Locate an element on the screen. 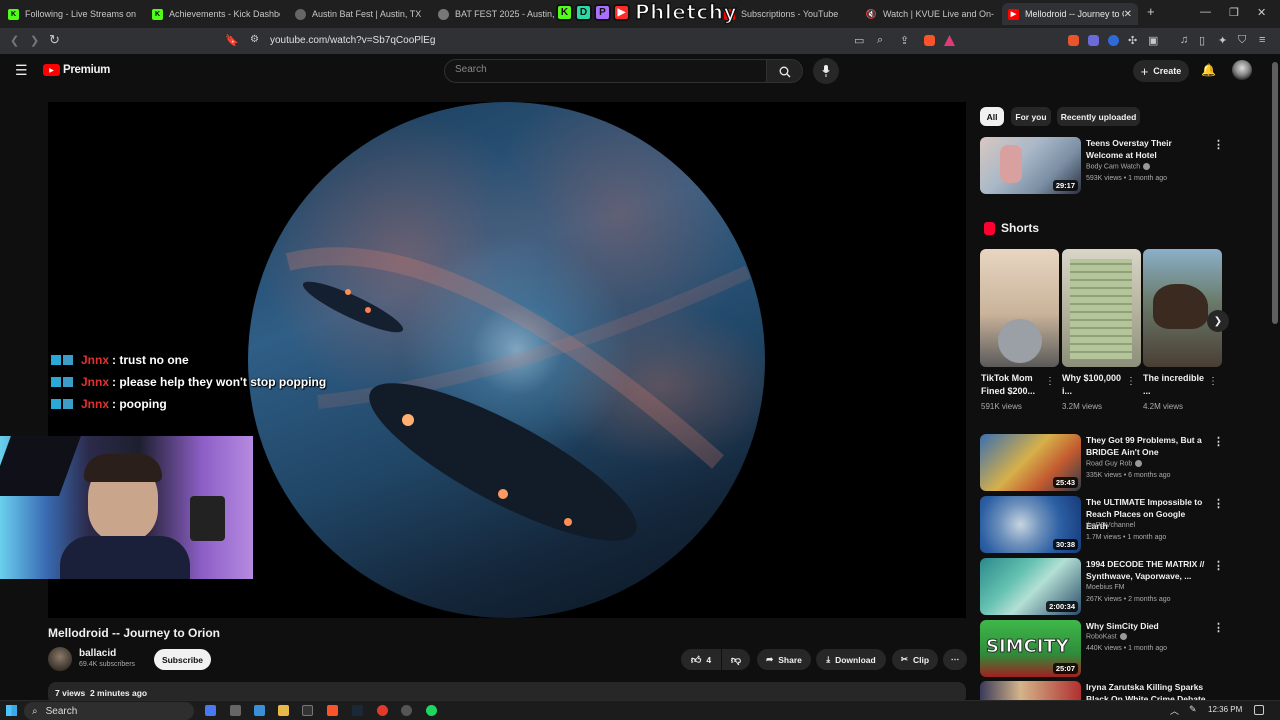  minimize-icon: — is located at coordinates (1205, 12).